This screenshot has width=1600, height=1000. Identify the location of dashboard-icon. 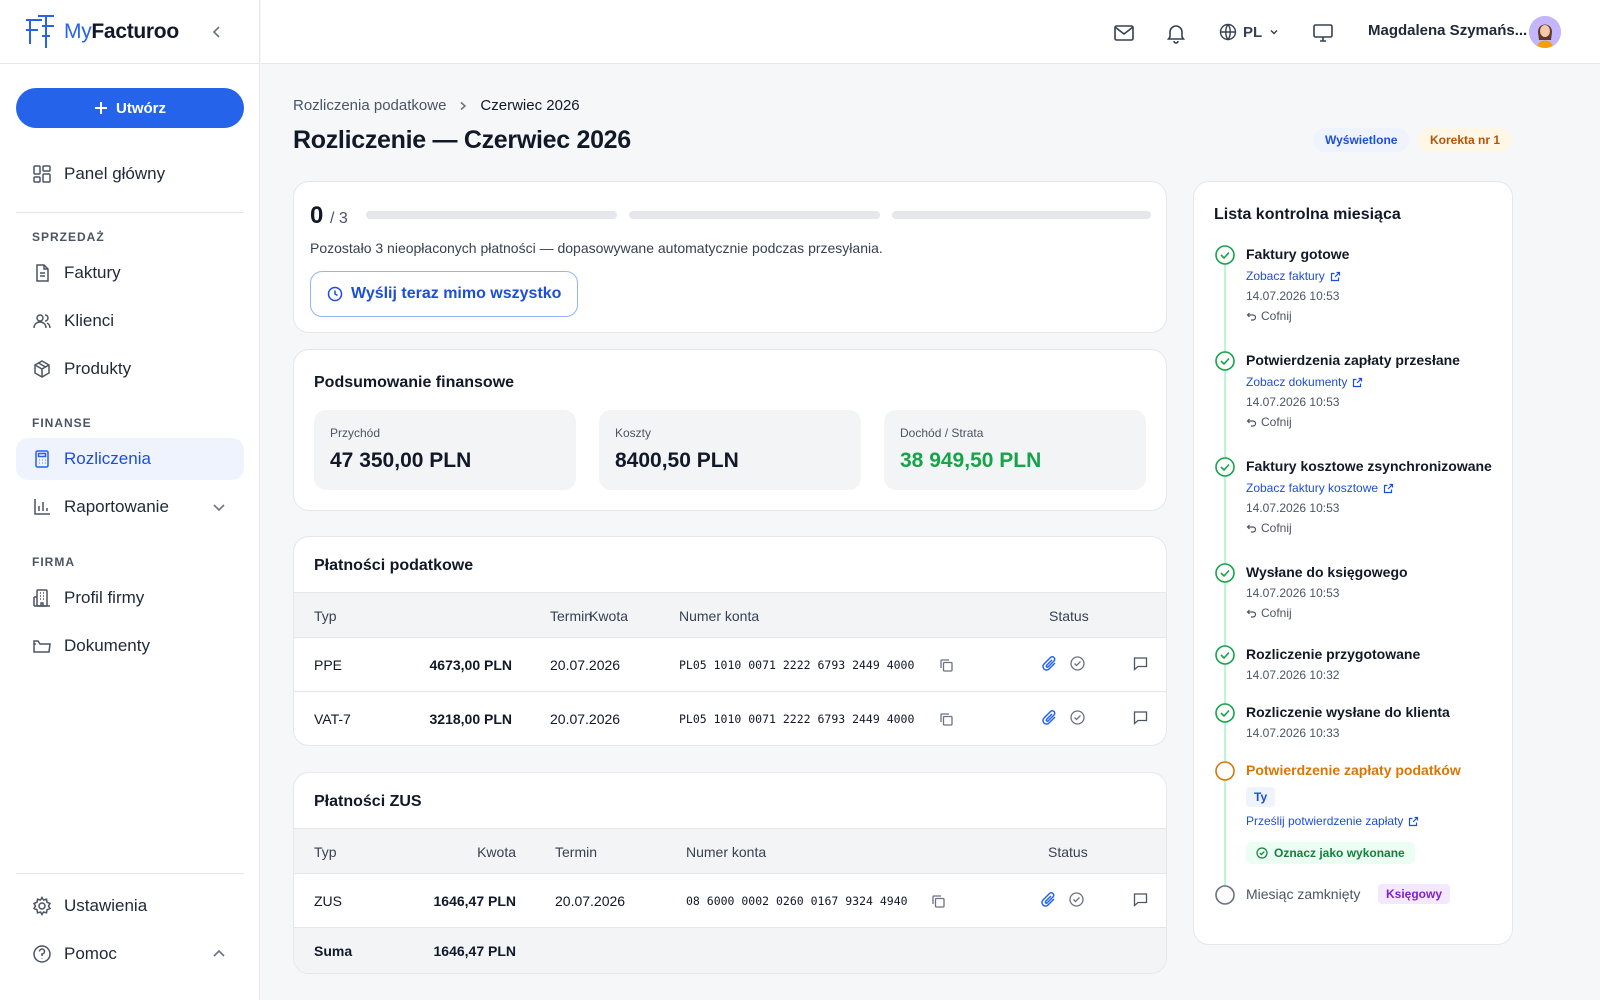
(42, 174).